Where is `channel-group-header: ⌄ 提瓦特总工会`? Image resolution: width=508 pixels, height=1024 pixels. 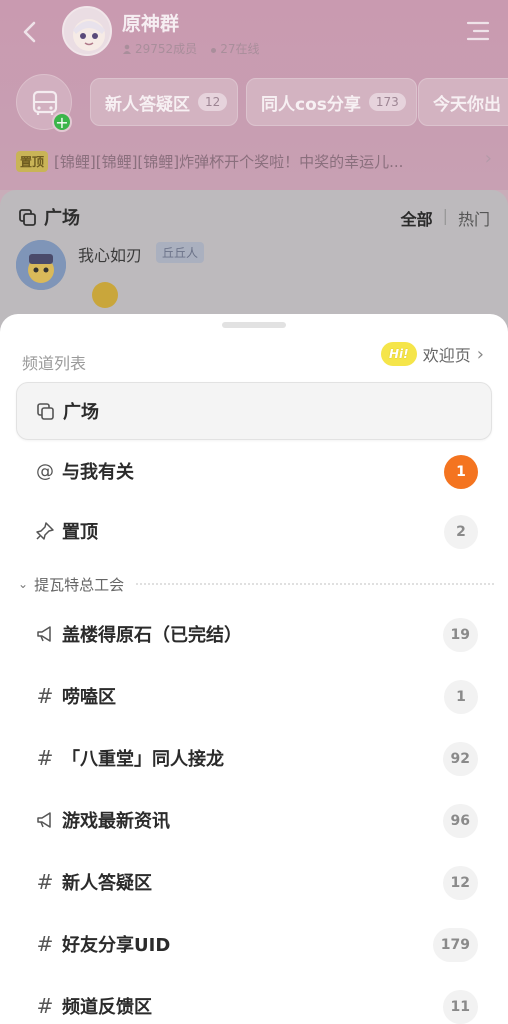
channel-group-header: ⌄ 提瓦特总工会 is located at coordinates (256, 584).